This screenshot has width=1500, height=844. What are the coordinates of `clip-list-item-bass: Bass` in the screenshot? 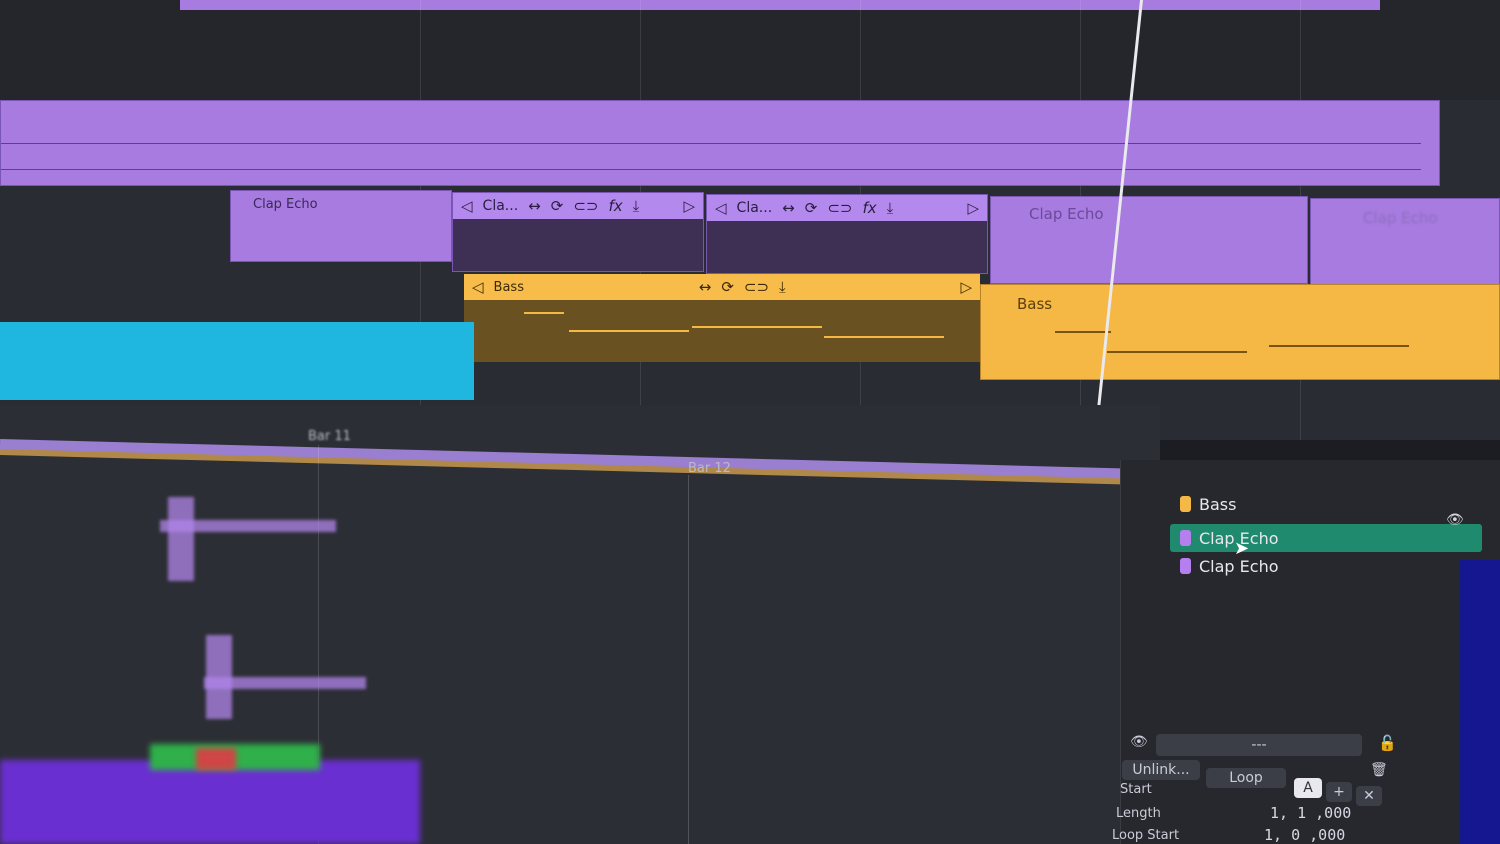 It's located at (1326, 504).